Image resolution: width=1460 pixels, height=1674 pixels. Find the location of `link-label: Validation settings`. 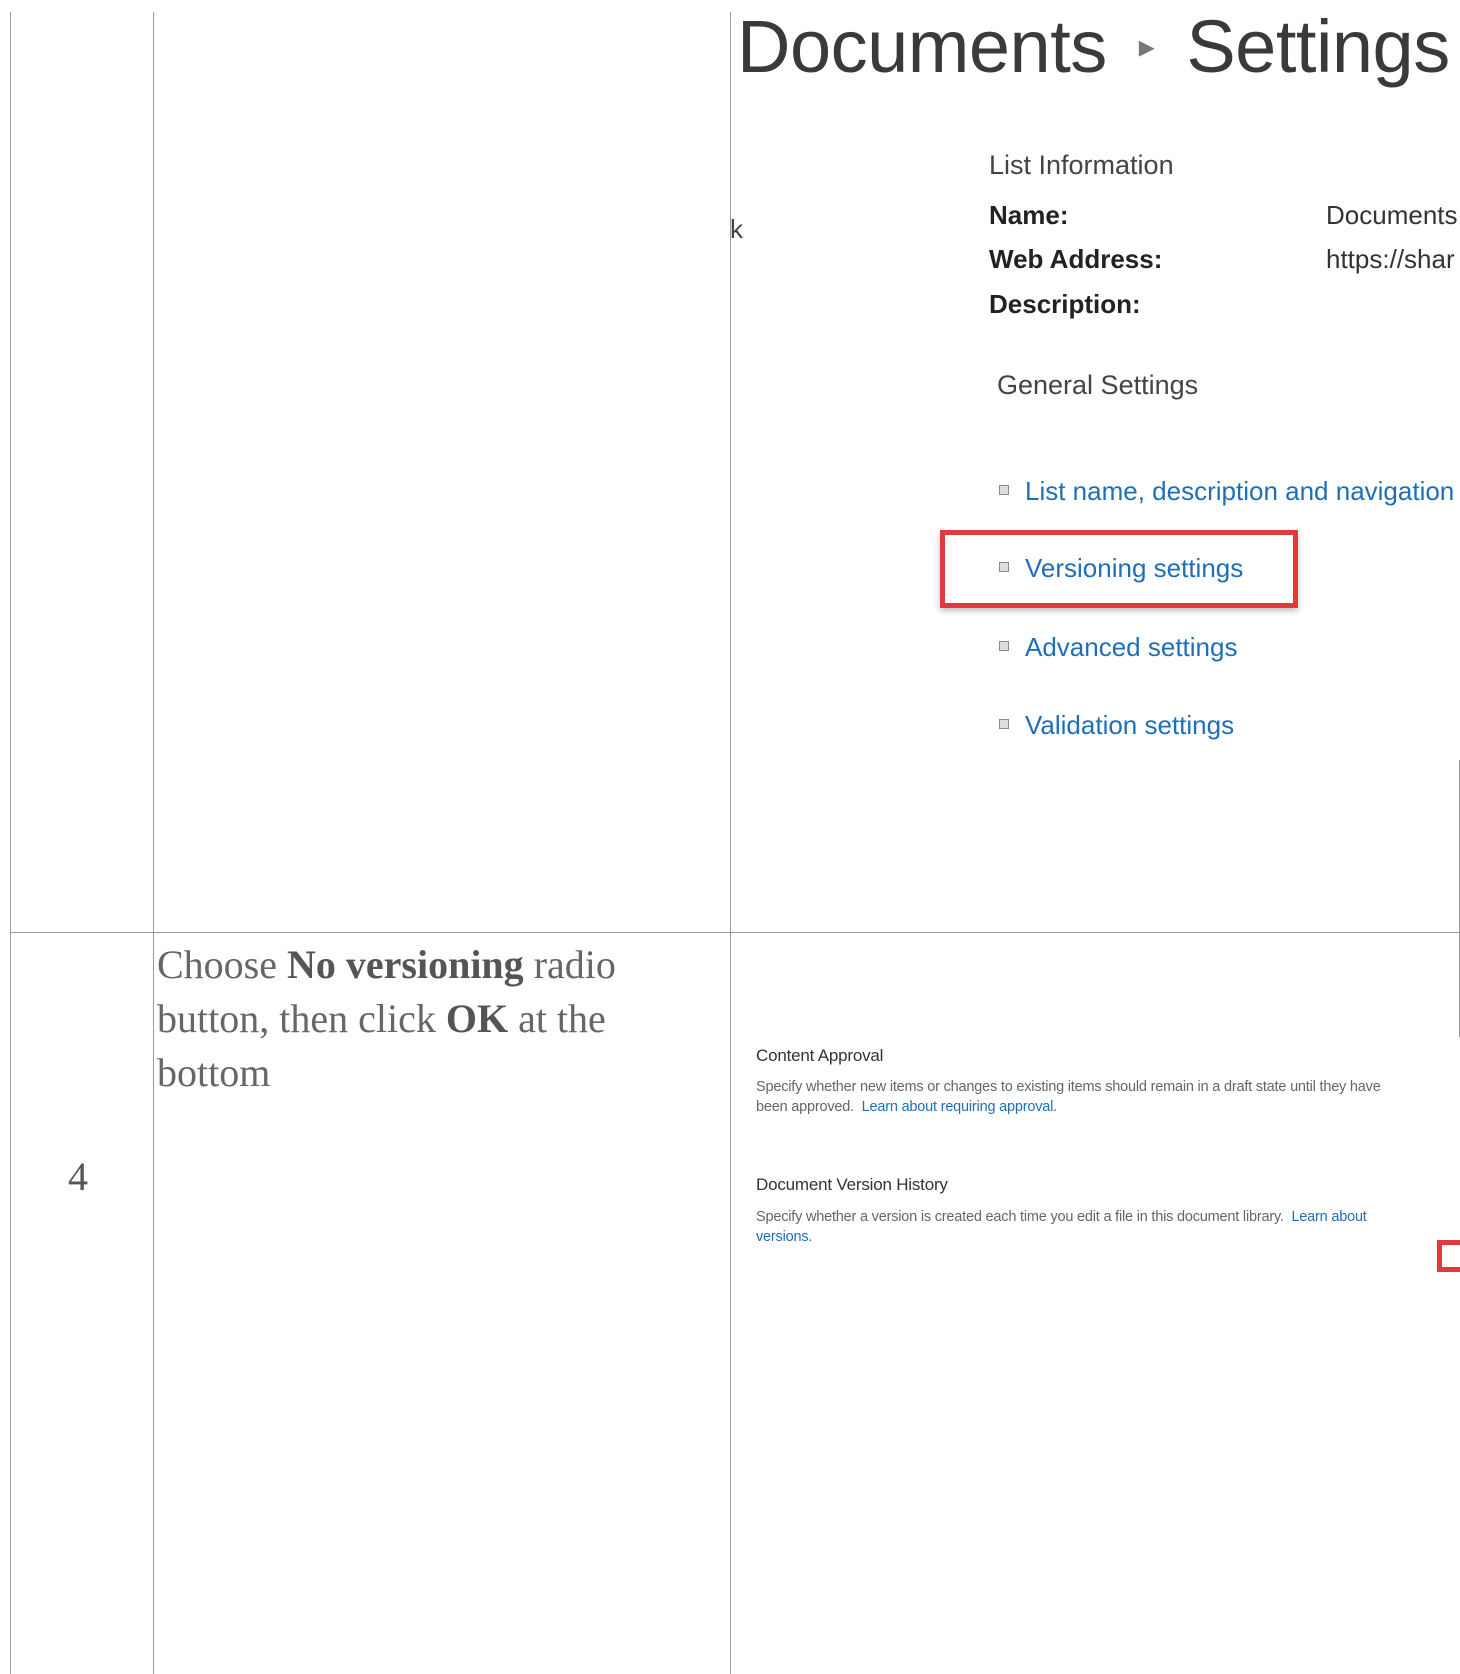

link-label: Validation settings is located at coordinates (1130, 725).